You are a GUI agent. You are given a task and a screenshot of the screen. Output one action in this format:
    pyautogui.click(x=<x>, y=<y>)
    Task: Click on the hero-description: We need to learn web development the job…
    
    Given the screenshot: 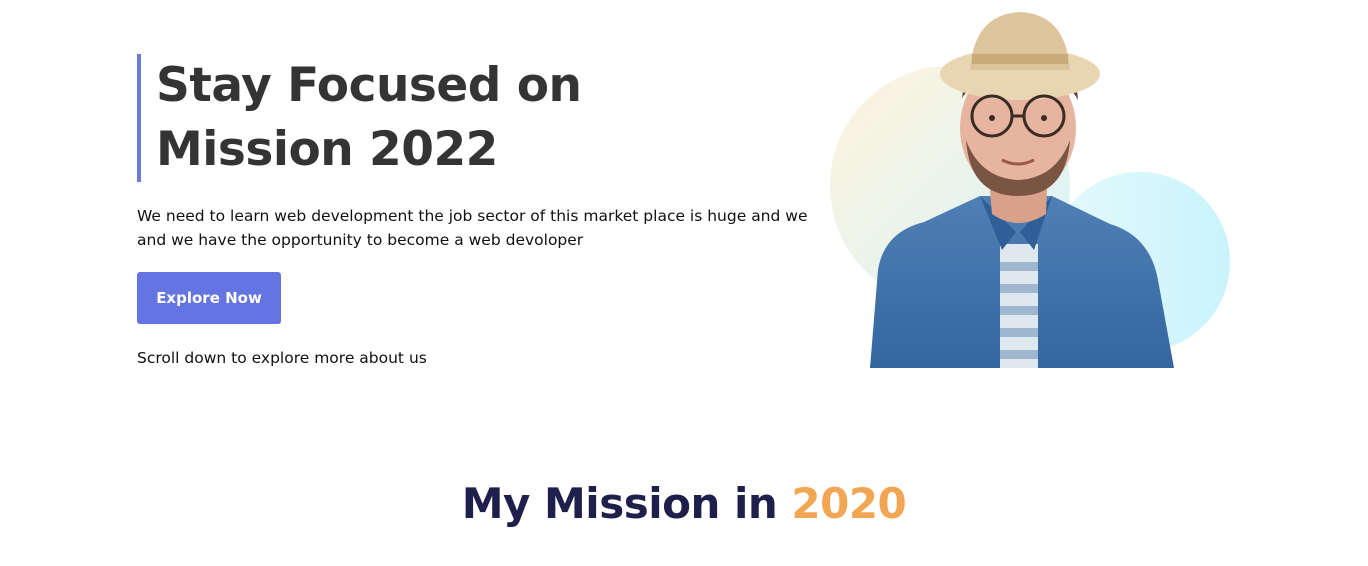 What is the action you would take?
    pyautogui.click(x=472, y=228)
    